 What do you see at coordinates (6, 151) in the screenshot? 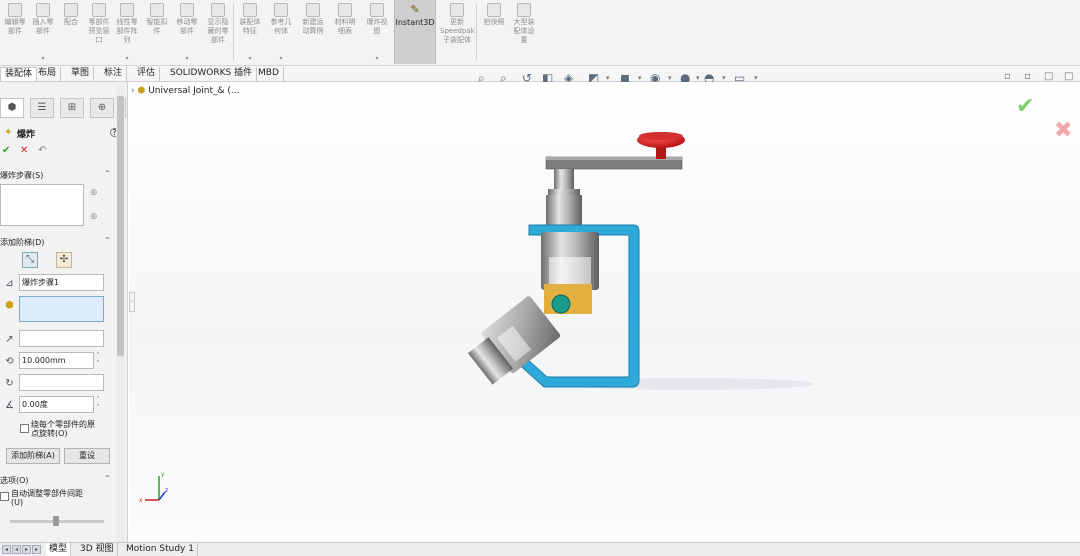
I see `ok-button: ✔` at bounding box center [6, 151].